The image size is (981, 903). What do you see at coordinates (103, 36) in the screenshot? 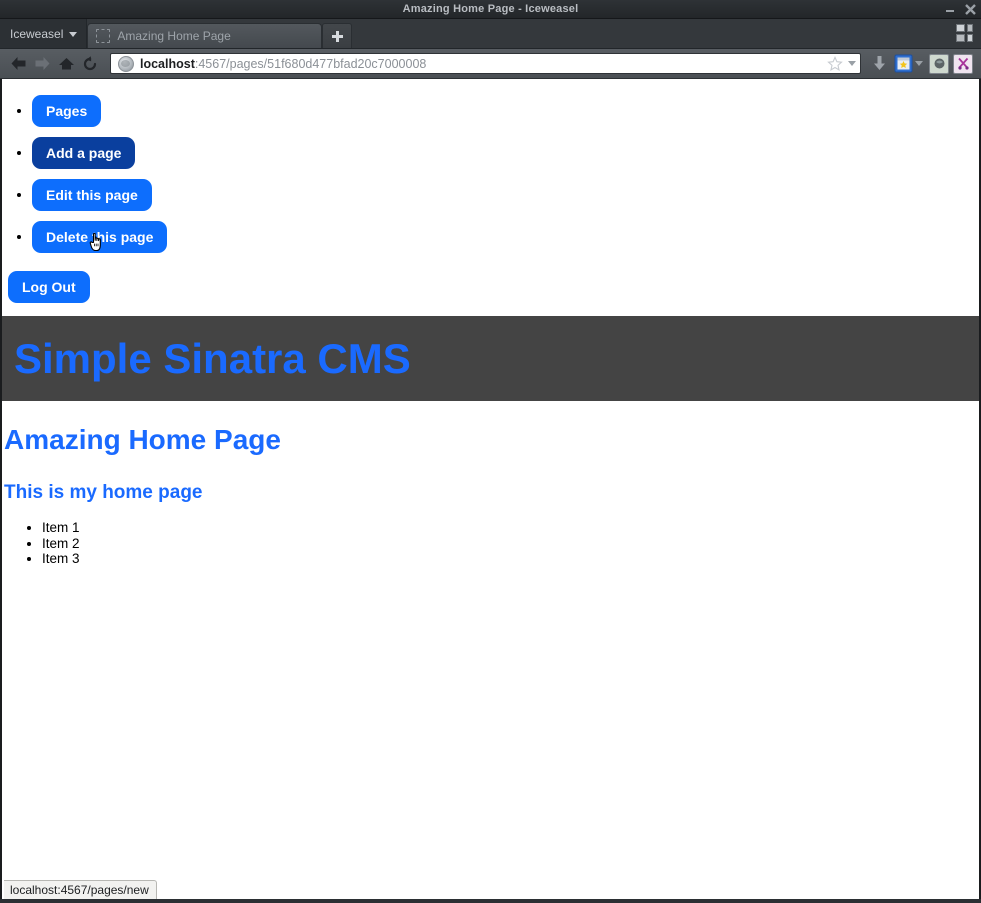
I see `favicon-placeholder-icon` at bounding box center [103, 36].